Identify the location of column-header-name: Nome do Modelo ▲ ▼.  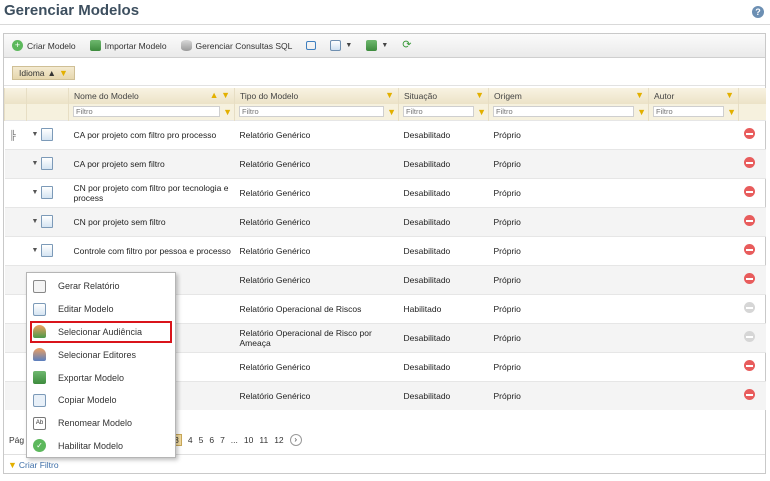
(151, 96).